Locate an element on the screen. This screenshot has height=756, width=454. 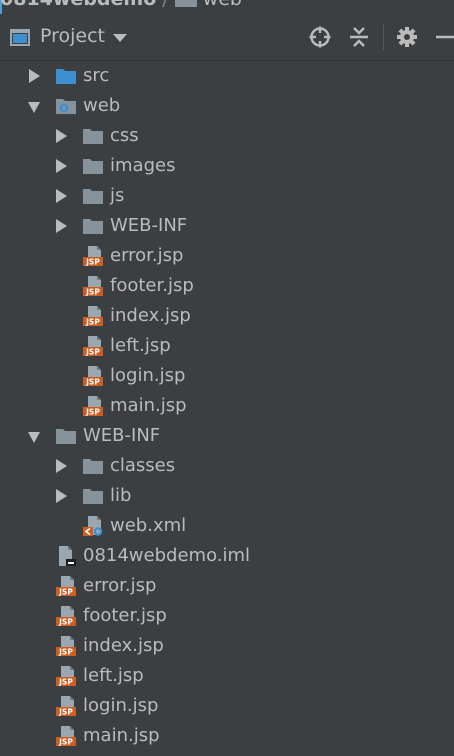
gear-icon is located at coordinates (407, 37).